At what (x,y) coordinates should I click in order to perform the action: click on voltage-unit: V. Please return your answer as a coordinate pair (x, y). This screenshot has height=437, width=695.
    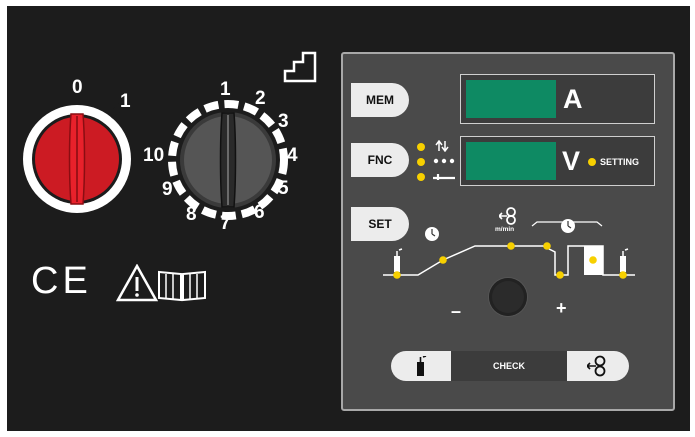
    Looking at the image, I should click on (571, 161).